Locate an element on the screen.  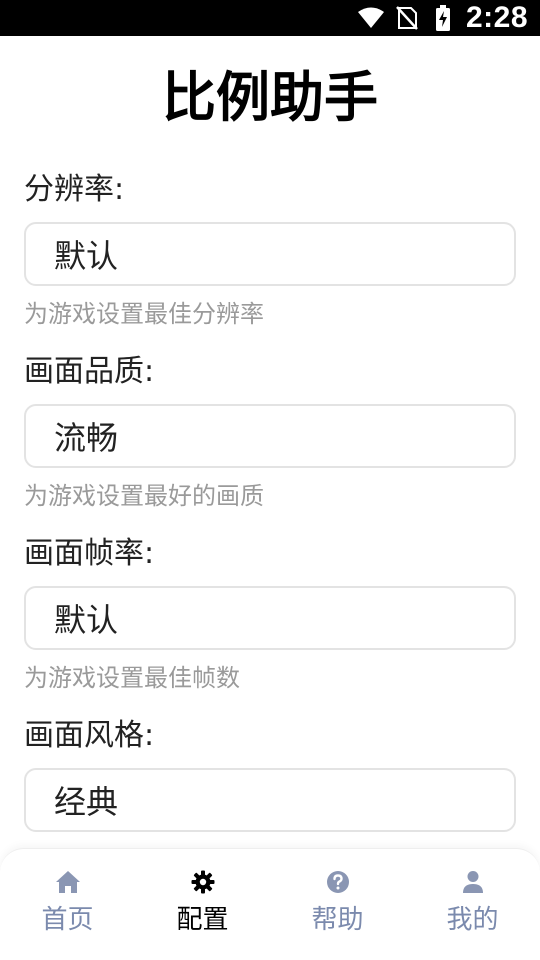
setting-hint: 为游戏设置最佳帧数 is located at coordinates (132, 678).